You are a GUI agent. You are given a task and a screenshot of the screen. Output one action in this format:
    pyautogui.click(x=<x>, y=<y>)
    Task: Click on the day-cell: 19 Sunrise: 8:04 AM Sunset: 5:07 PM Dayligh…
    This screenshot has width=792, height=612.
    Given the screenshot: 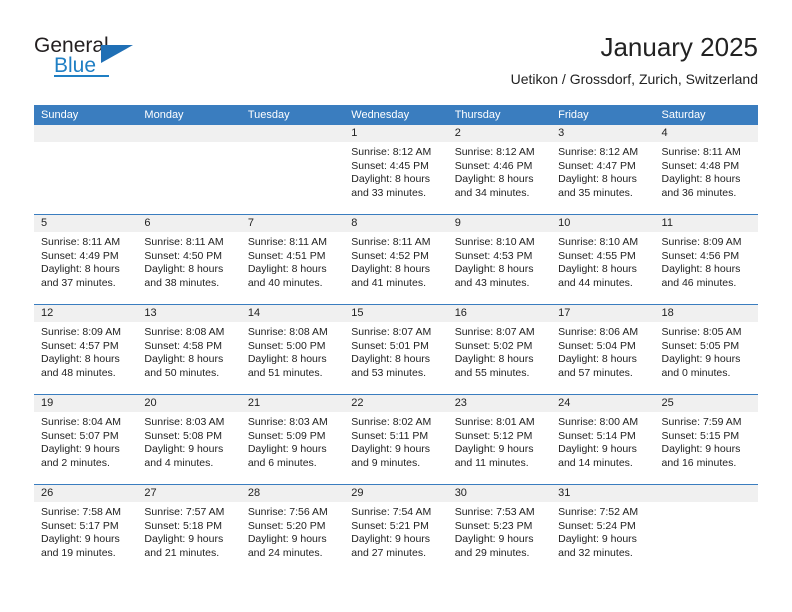 What is the action you would take?
    pyautogui.click(x=86, y=439)
    